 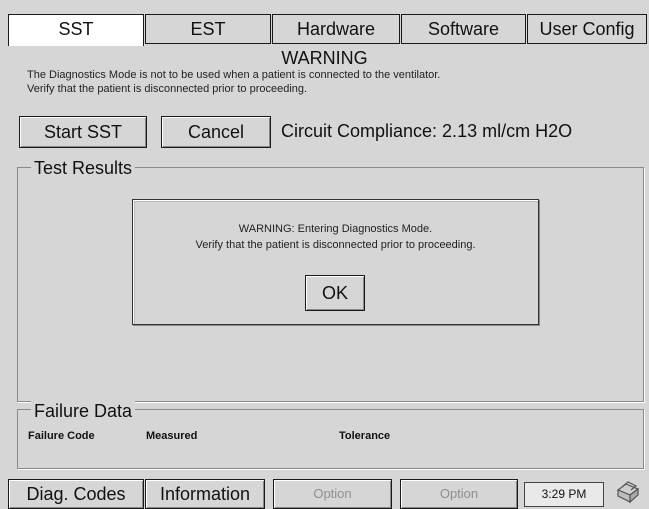 What do you see at coordinates (564, 494) in the screenshot?
I see `clock-display: 3:29 PM` at bounding box center [564, 494].